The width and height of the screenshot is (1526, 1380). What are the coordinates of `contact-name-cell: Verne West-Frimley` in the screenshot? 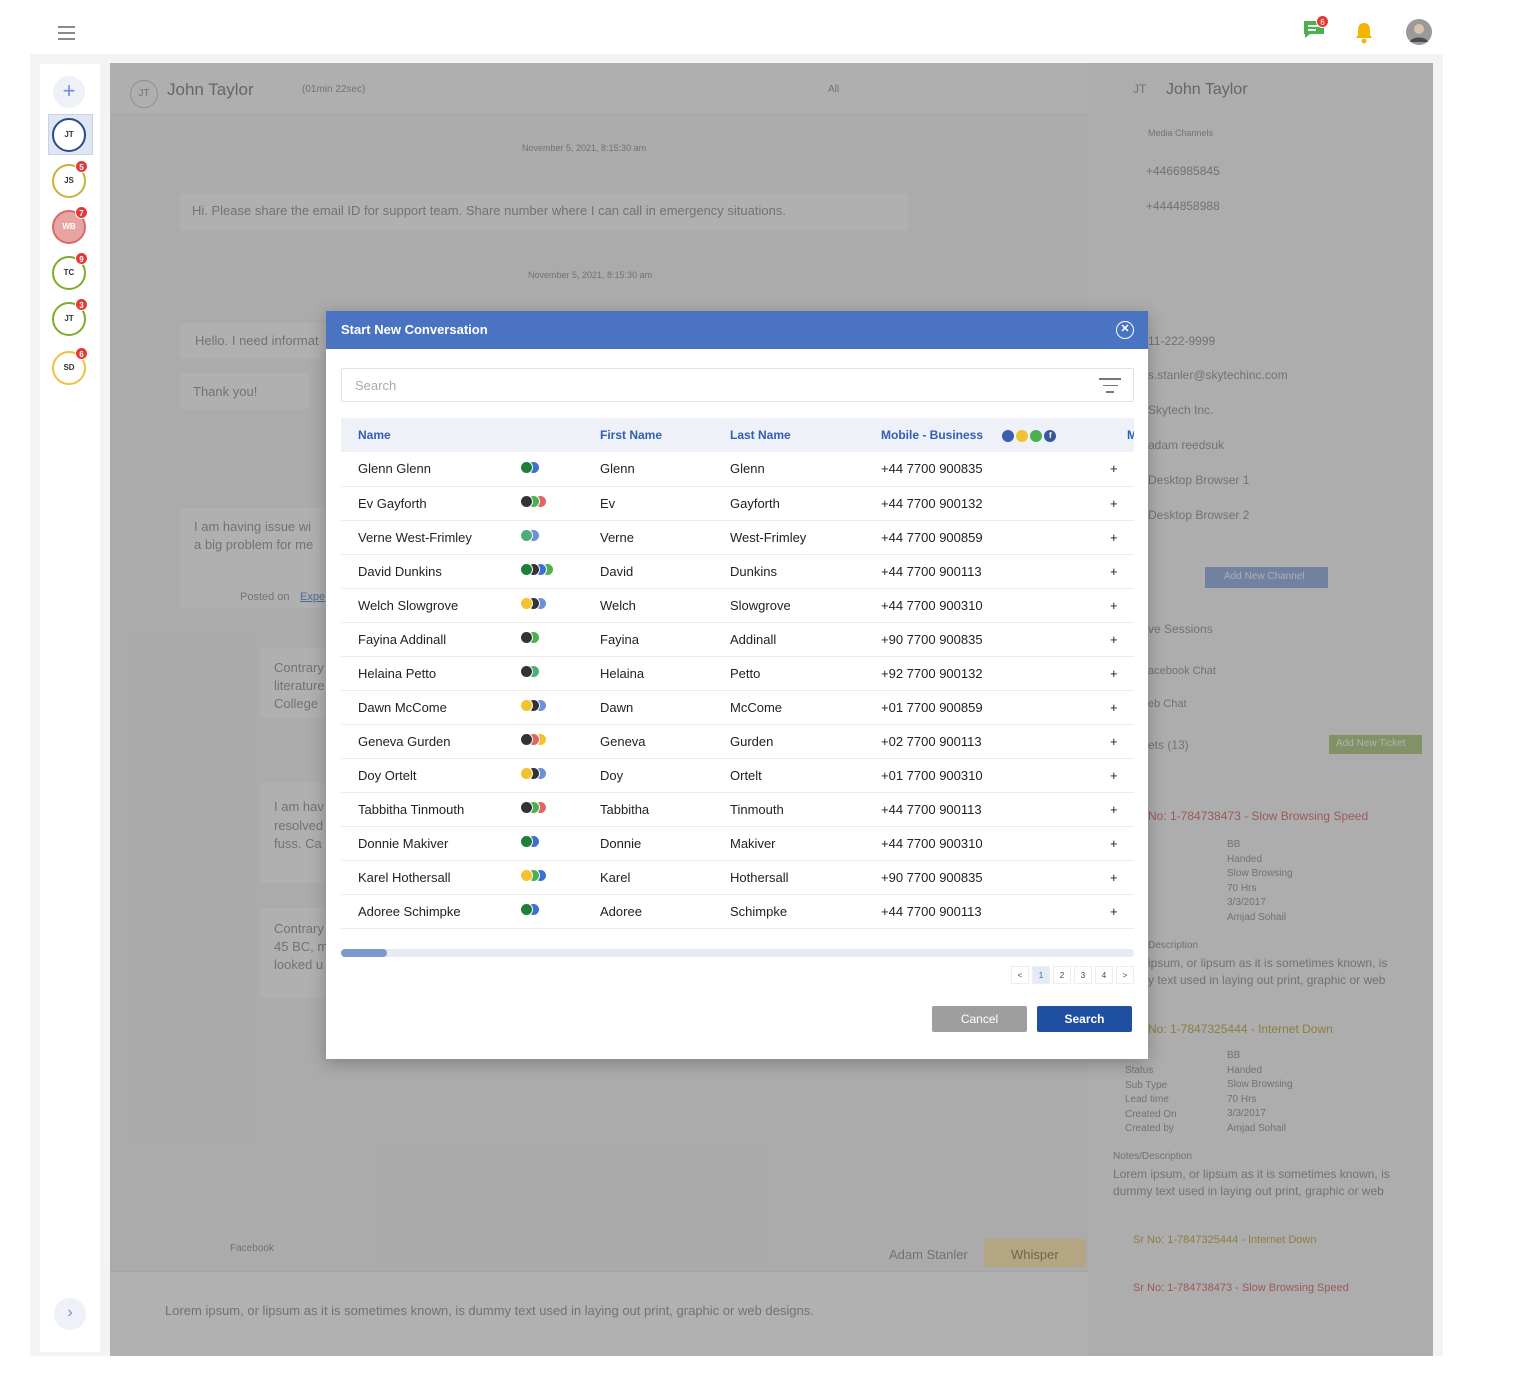 It's located at (422, 537).